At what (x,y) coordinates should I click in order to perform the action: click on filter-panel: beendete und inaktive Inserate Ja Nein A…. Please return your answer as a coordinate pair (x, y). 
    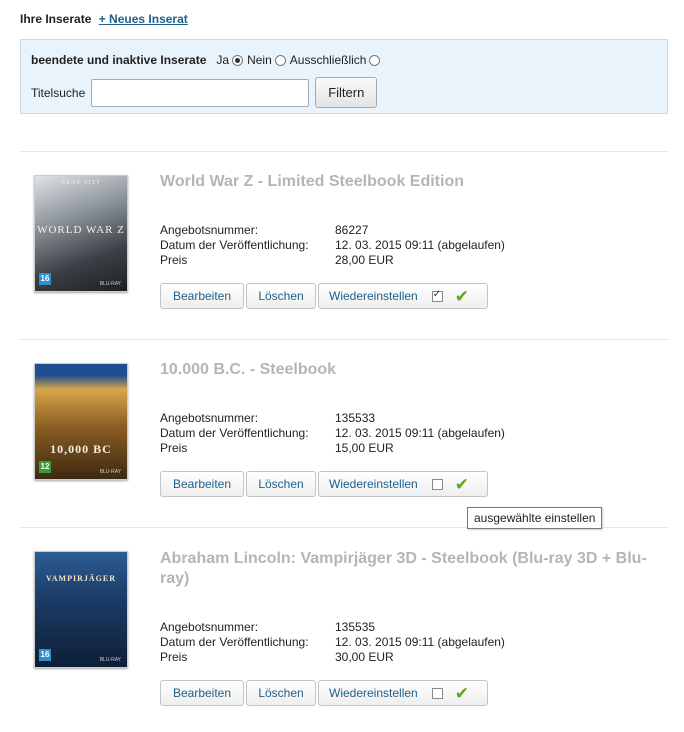
    Looking at the image, I should click on (344, 76).